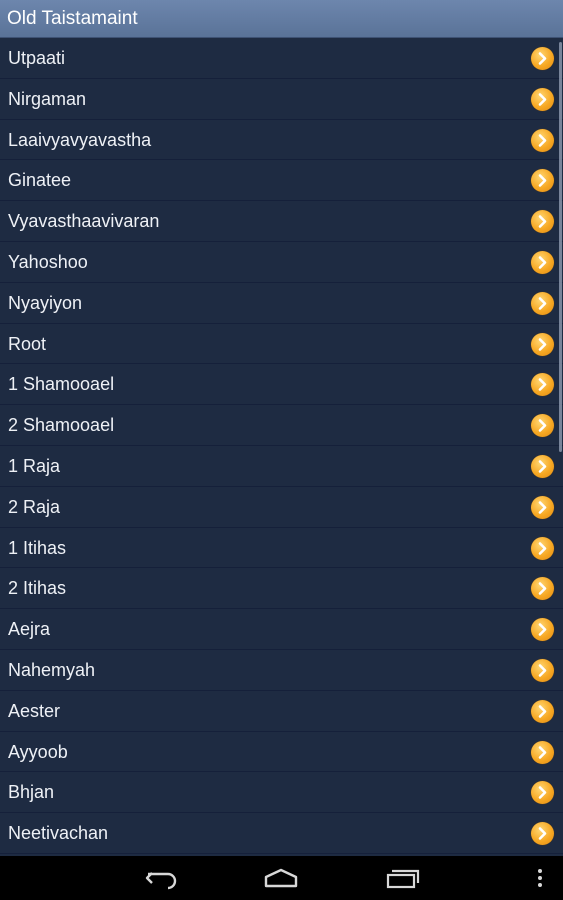  I want to click on book-name: Nirgaman, so click(47, 98).